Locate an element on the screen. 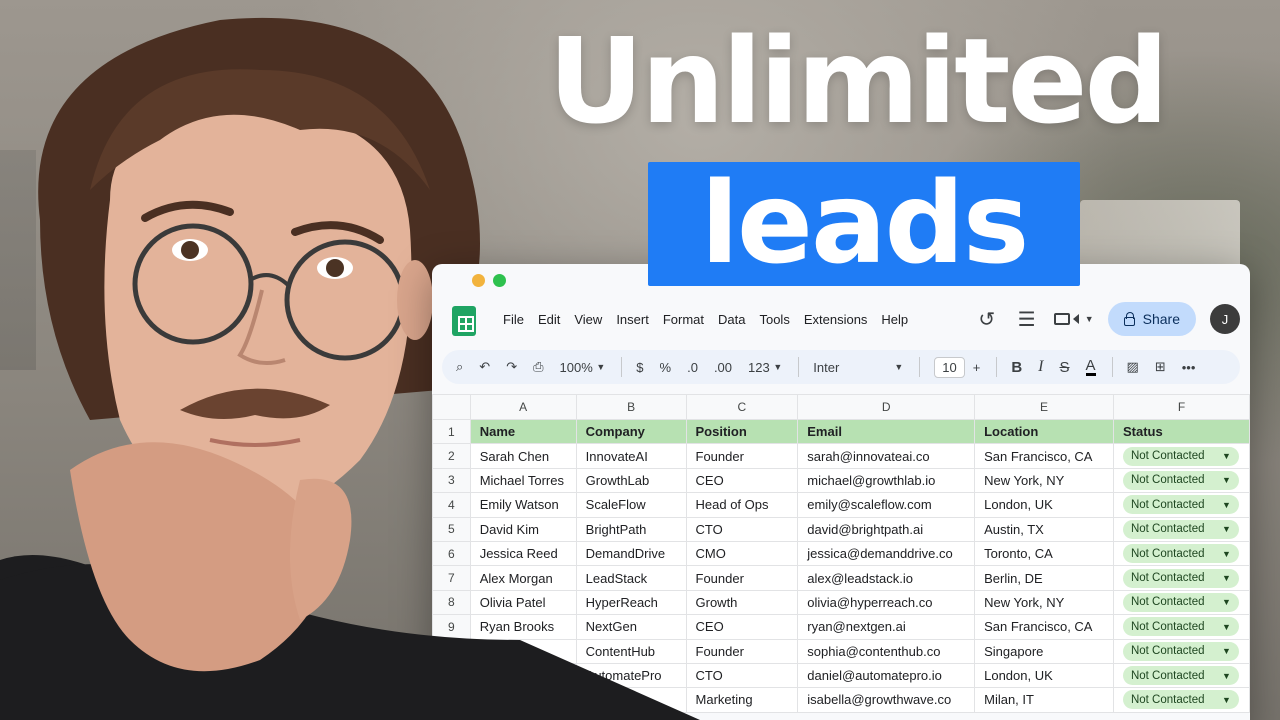 The width and height of the screenshot is (1280, 720). column-header-c: C is located at coordinates (742, 407).